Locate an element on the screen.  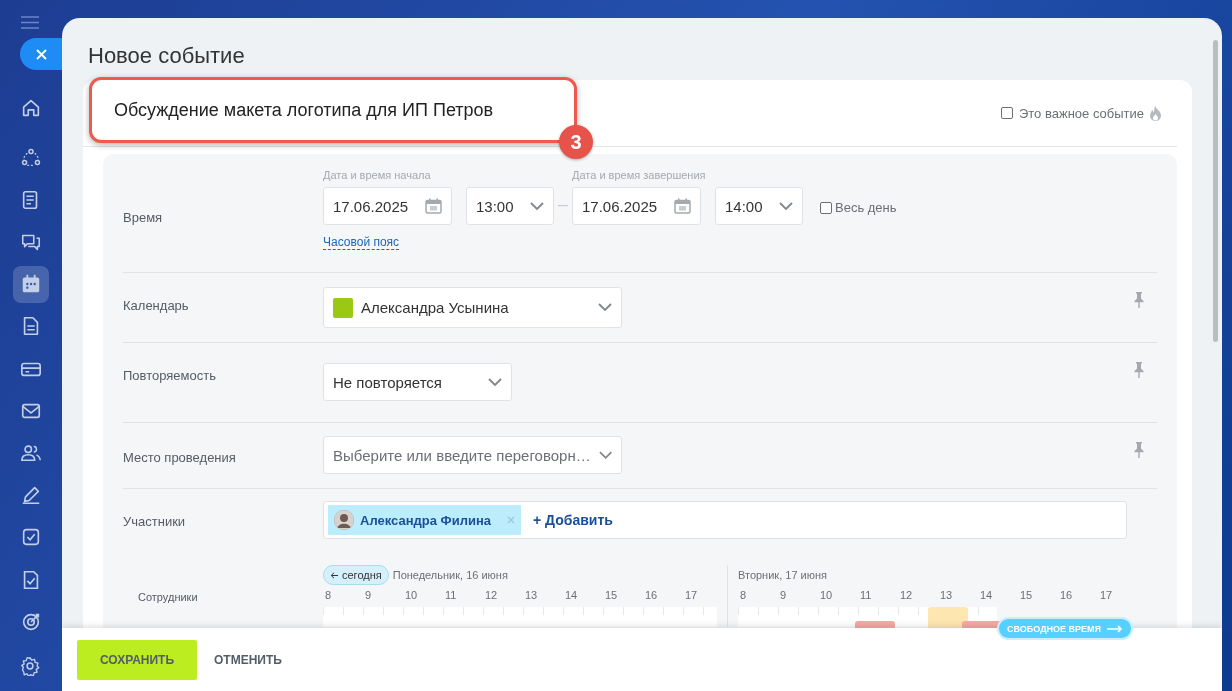
time-select: 14:00 is located at coordinates (759, 206).